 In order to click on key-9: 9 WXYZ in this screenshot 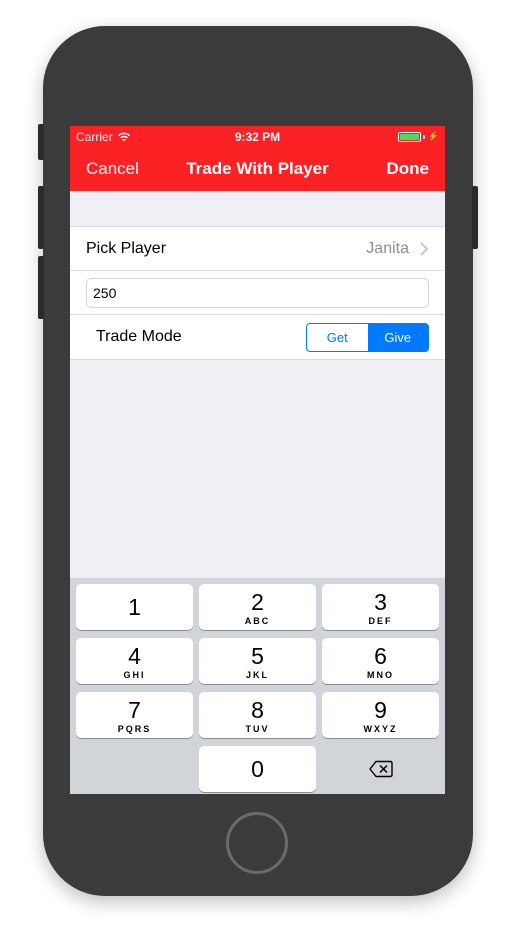, I will do `click(380, 715)`.